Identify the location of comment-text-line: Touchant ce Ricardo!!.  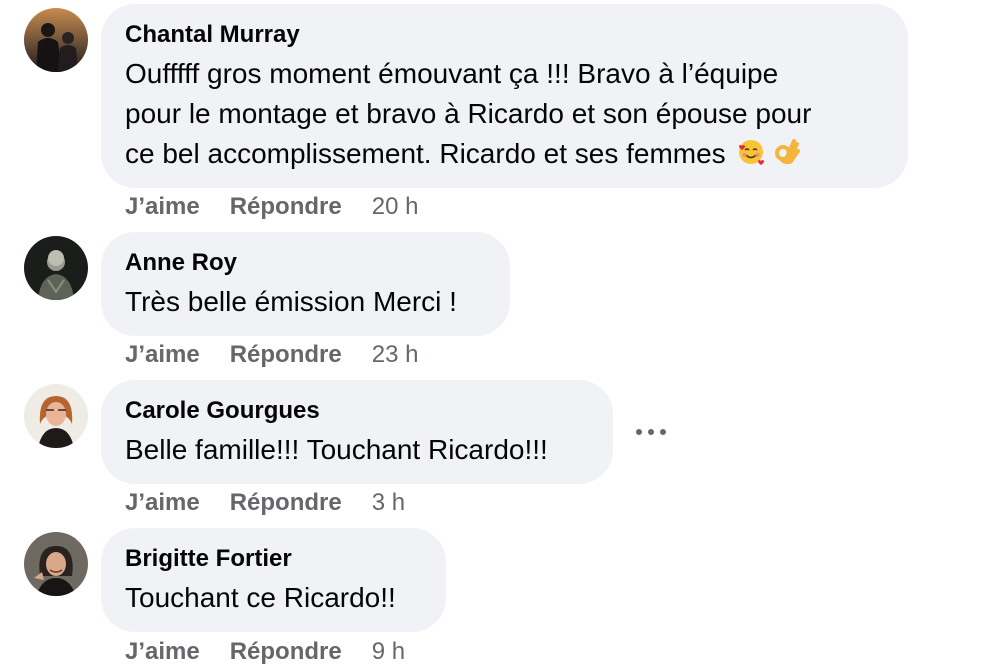
(260, 597).